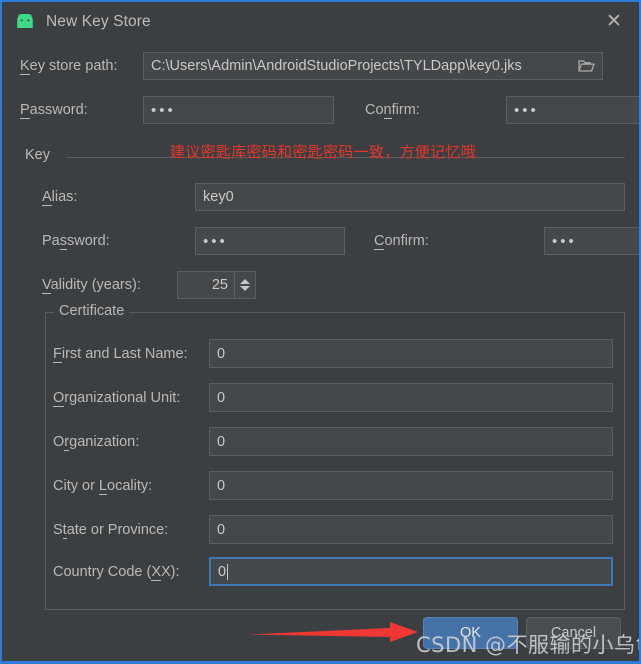 The width and height of the screenshot is (641, 664). What do you see at coordinates (206, 285) in the screenshot?
I see `validity-input: 25` at bounding box center [206, 285].